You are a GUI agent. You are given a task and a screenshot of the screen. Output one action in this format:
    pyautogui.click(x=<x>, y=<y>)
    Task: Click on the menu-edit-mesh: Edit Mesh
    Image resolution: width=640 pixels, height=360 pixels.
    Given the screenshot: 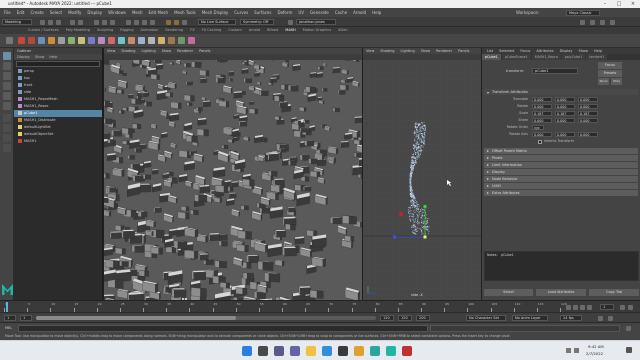 What is the action you would take?
    pyautogui.click(x=159, y=12)
    